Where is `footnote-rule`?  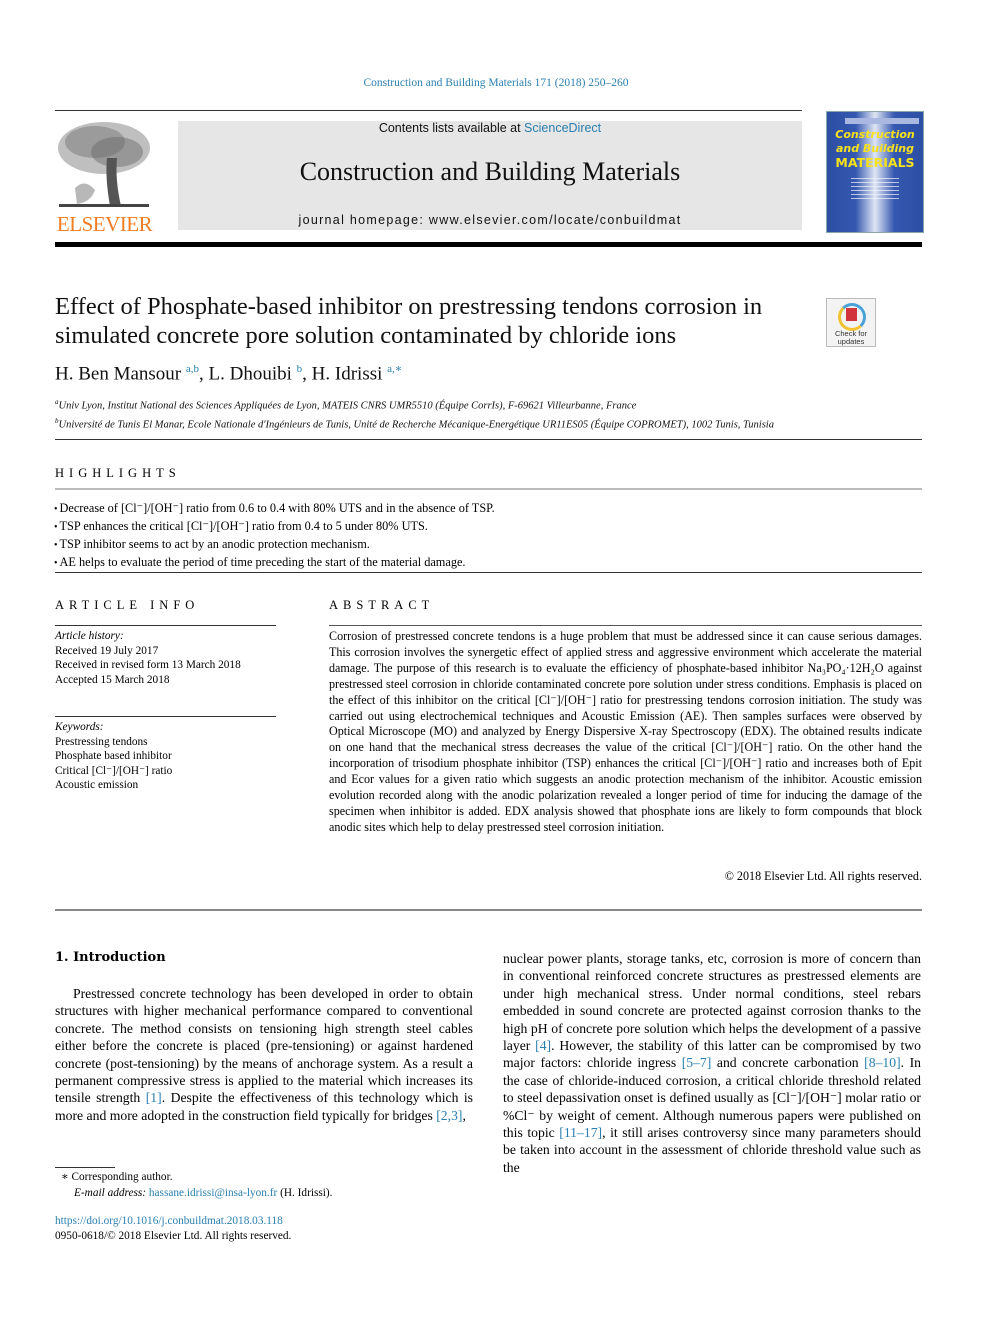 footnote-rule is located at coordinates (85, 1167).